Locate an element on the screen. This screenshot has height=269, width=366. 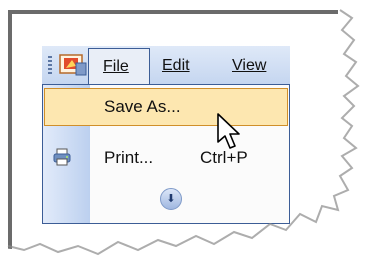
double-chevron-down-icon: ⬇ is located at coordinates (171, 199).